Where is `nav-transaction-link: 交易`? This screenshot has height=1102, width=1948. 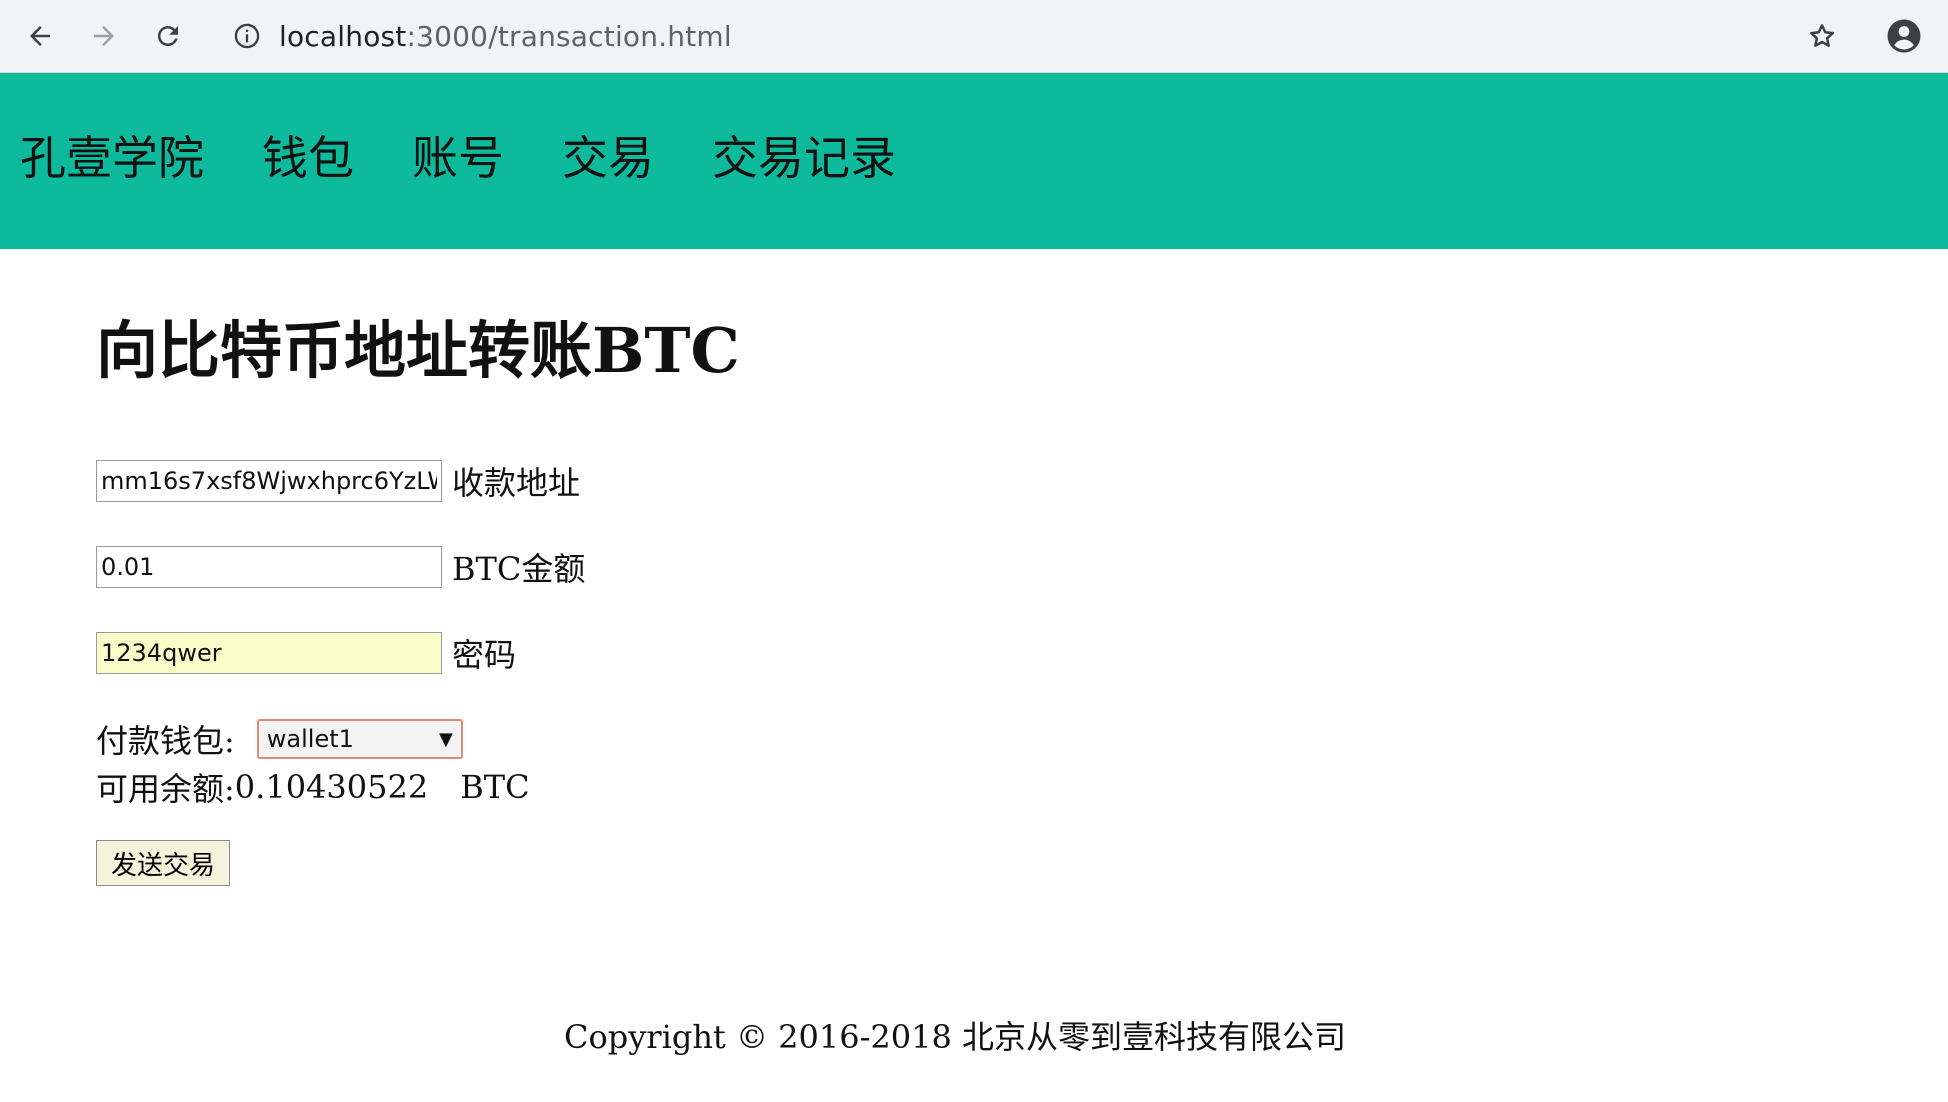 nav-transaction-link: 交易 is located at coordinates (608, 158).